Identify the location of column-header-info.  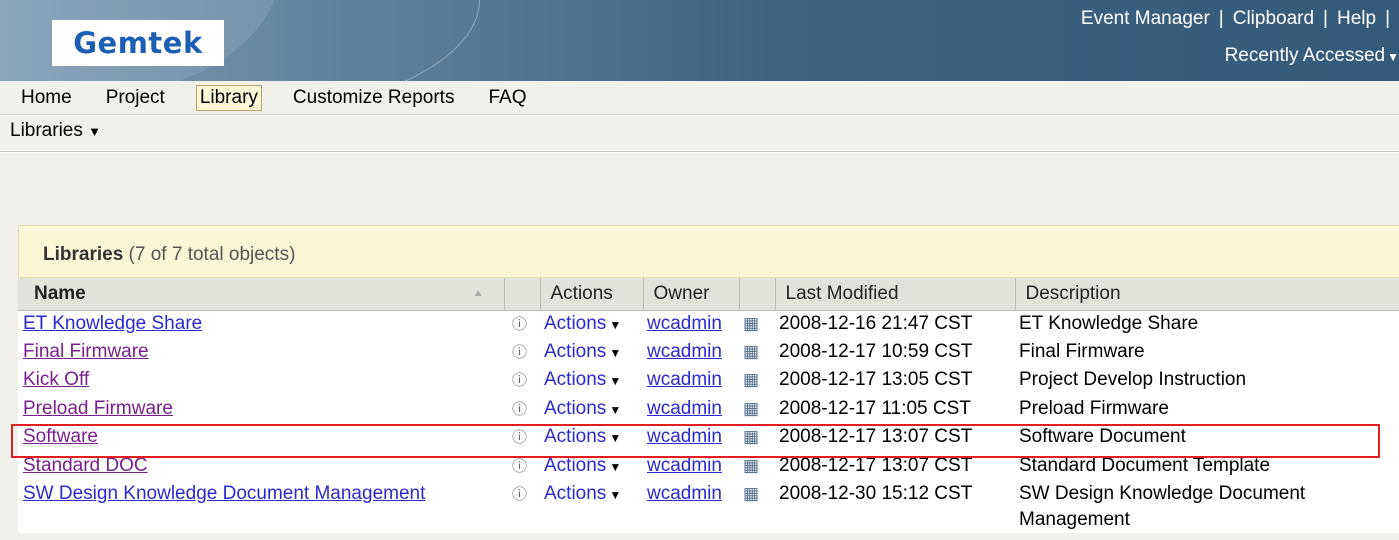
(522, 294).